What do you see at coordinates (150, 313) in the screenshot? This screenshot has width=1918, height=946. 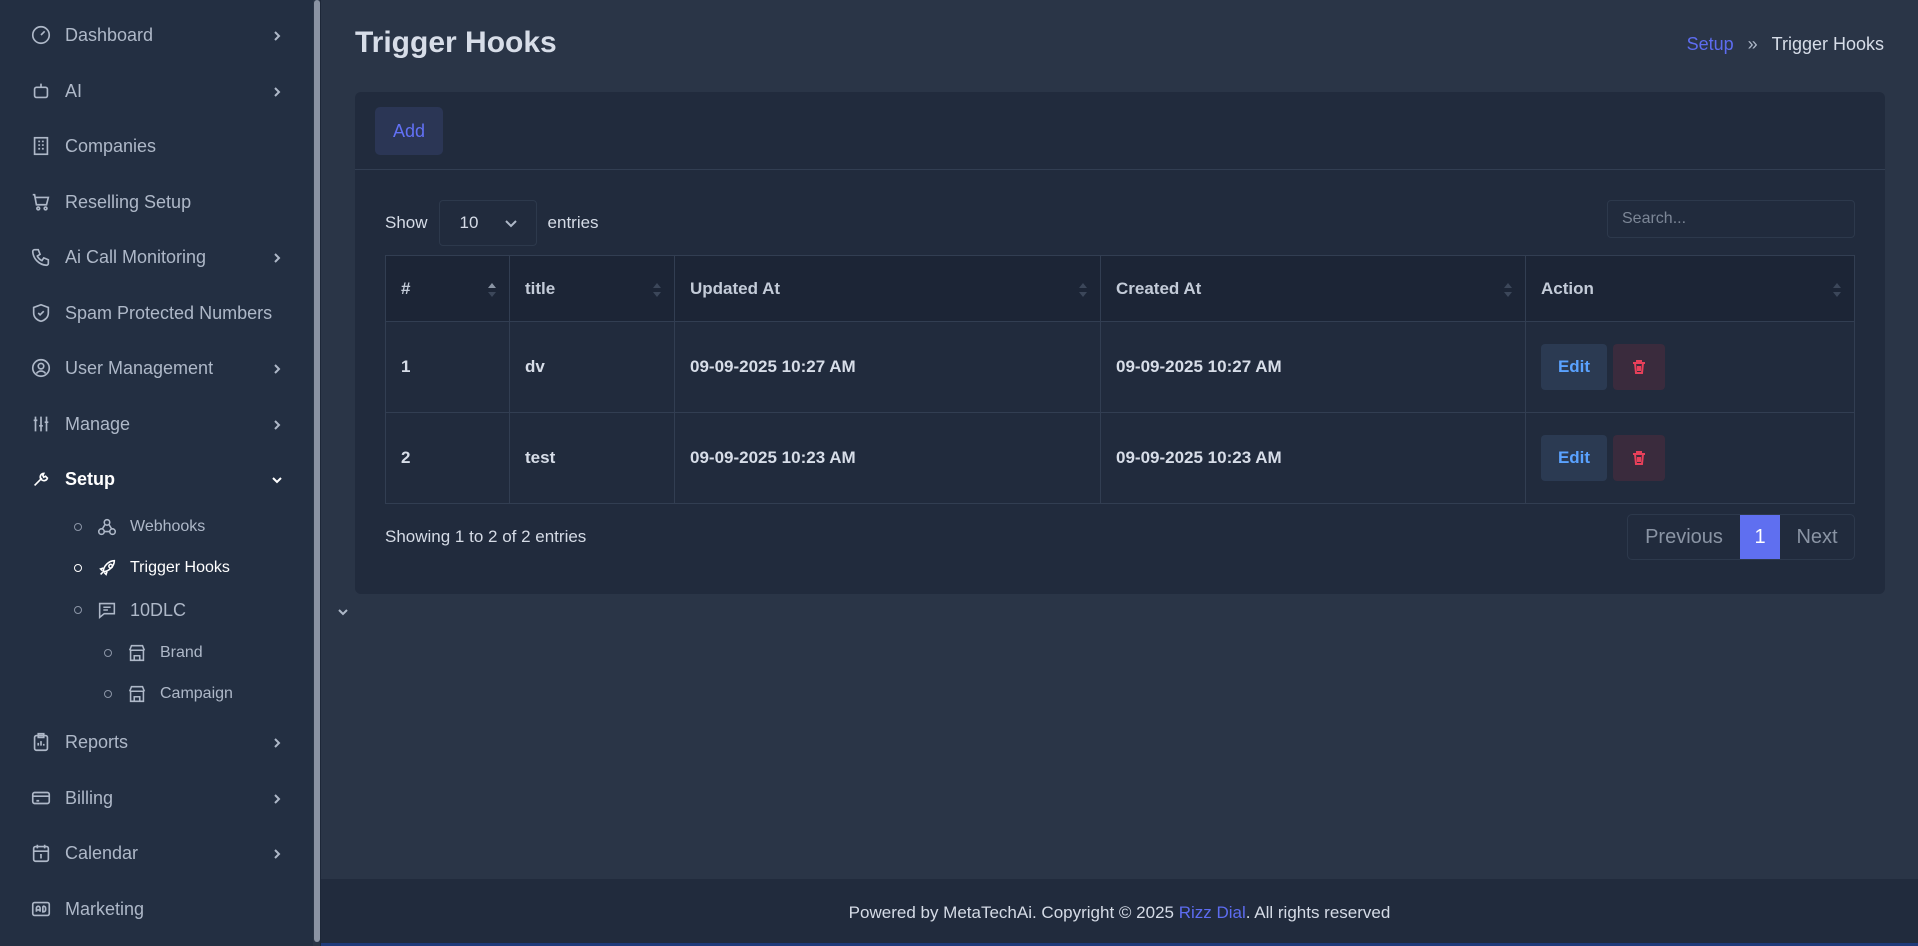 I see `sidebar-item-spam-protected-numbers: Spam Protected Numbers` at bounding box center [150, 313].